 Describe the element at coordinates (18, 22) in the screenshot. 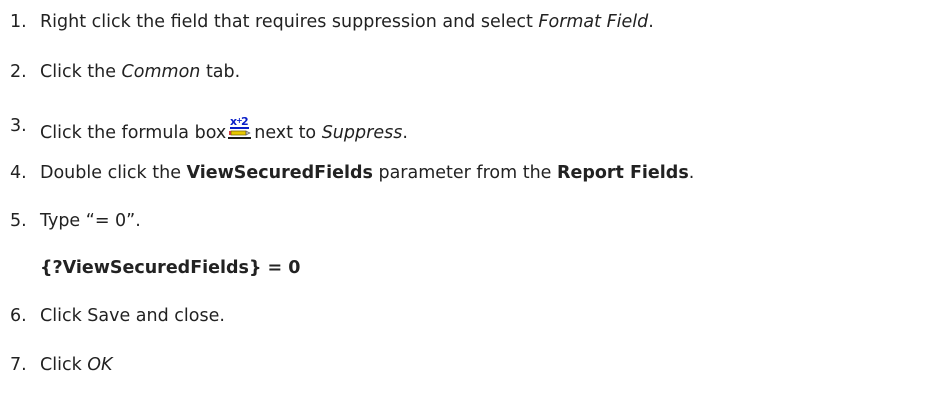

I see `step-number: 1.` at that location.